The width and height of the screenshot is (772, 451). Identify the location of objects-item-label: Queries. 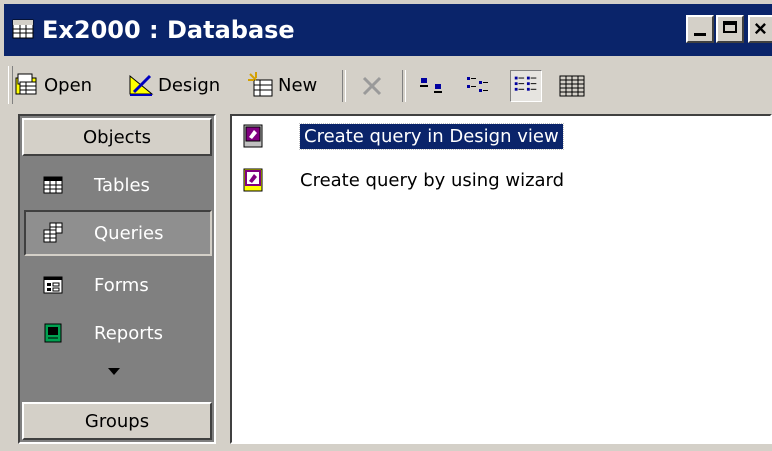
(129, 233).